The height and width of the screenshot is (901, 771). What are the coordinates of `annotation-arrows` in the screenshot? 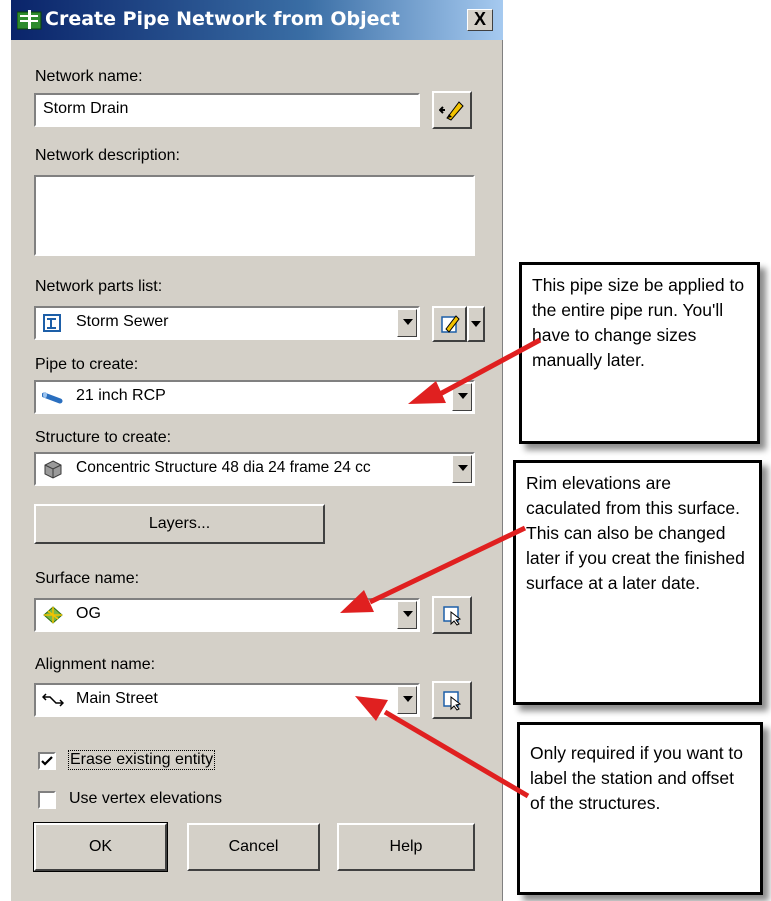 It's located at (441, 568).